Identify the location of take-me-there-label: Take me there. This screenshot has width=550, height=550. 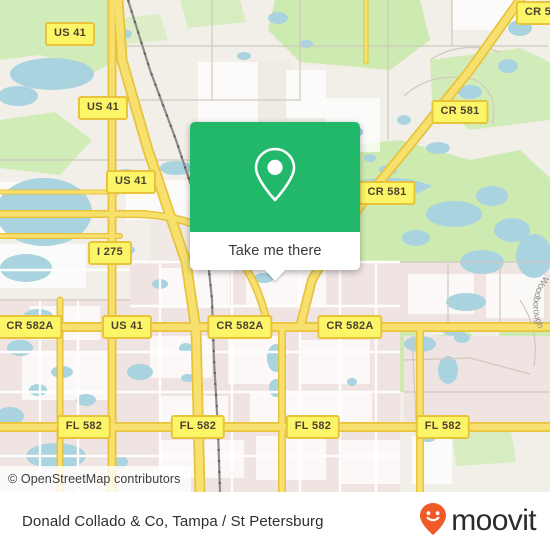
(275, 251).